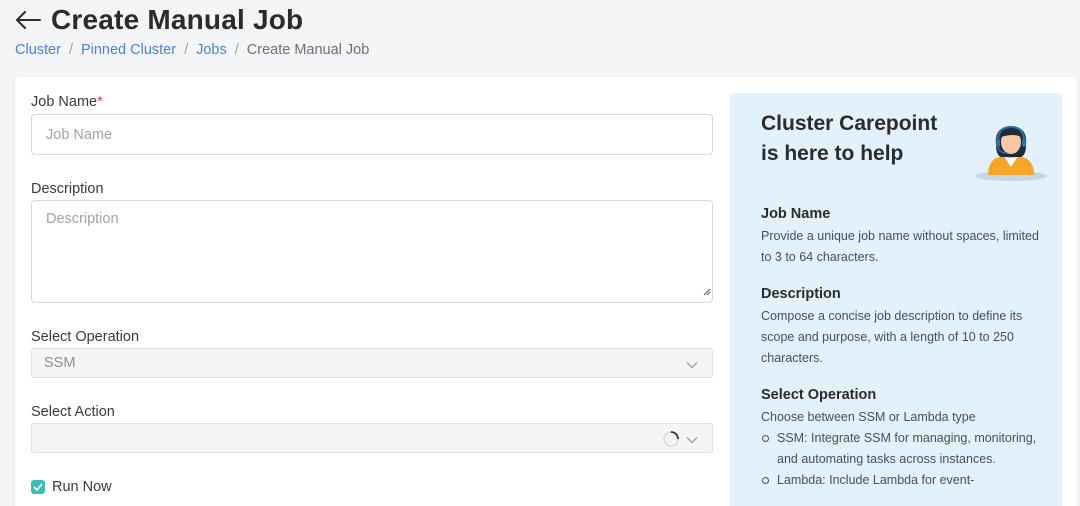 This screenshot has height=506, width=1080. Describe the element at coordinates (67, 189) in the screenshot. I see `description-label: Description` at that location.